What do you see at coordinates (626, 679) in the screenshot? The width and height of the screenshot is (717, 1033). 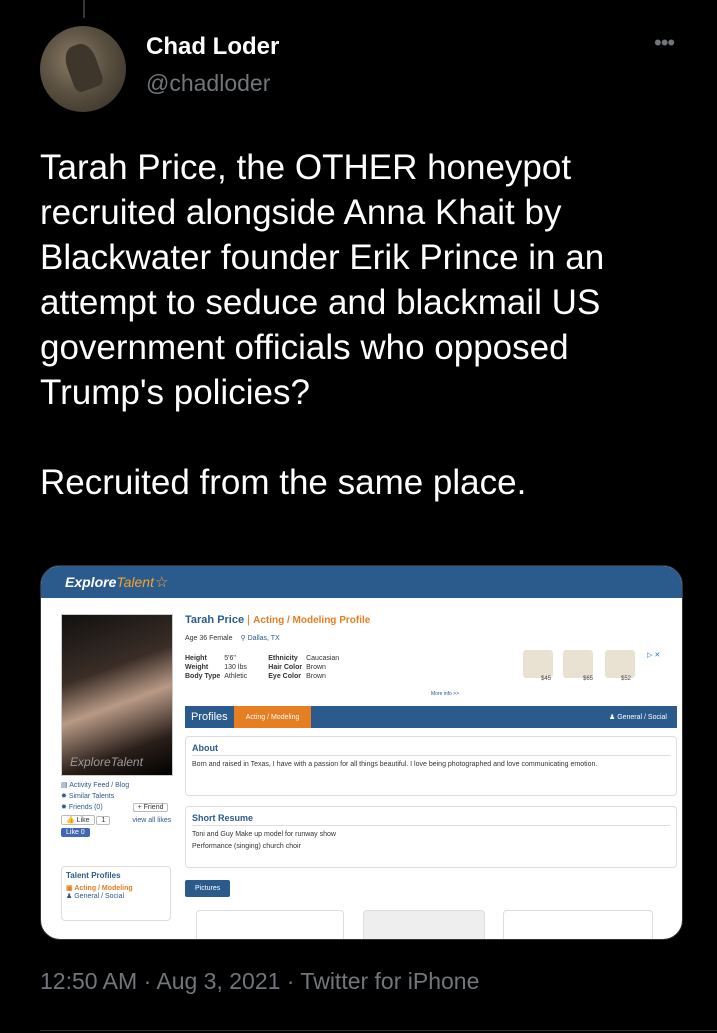 I see `ad-price: $52` at bounding box center [626, 679].